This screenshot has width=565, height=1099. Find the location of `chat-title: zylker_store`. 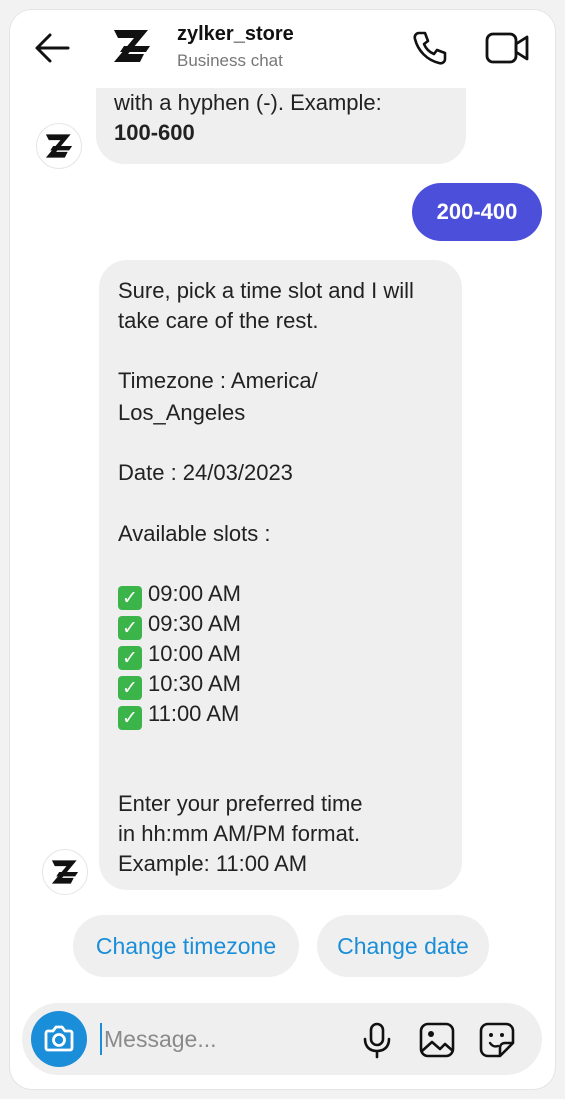

chat-title: zylker_store is located at coordinates (235, 34).